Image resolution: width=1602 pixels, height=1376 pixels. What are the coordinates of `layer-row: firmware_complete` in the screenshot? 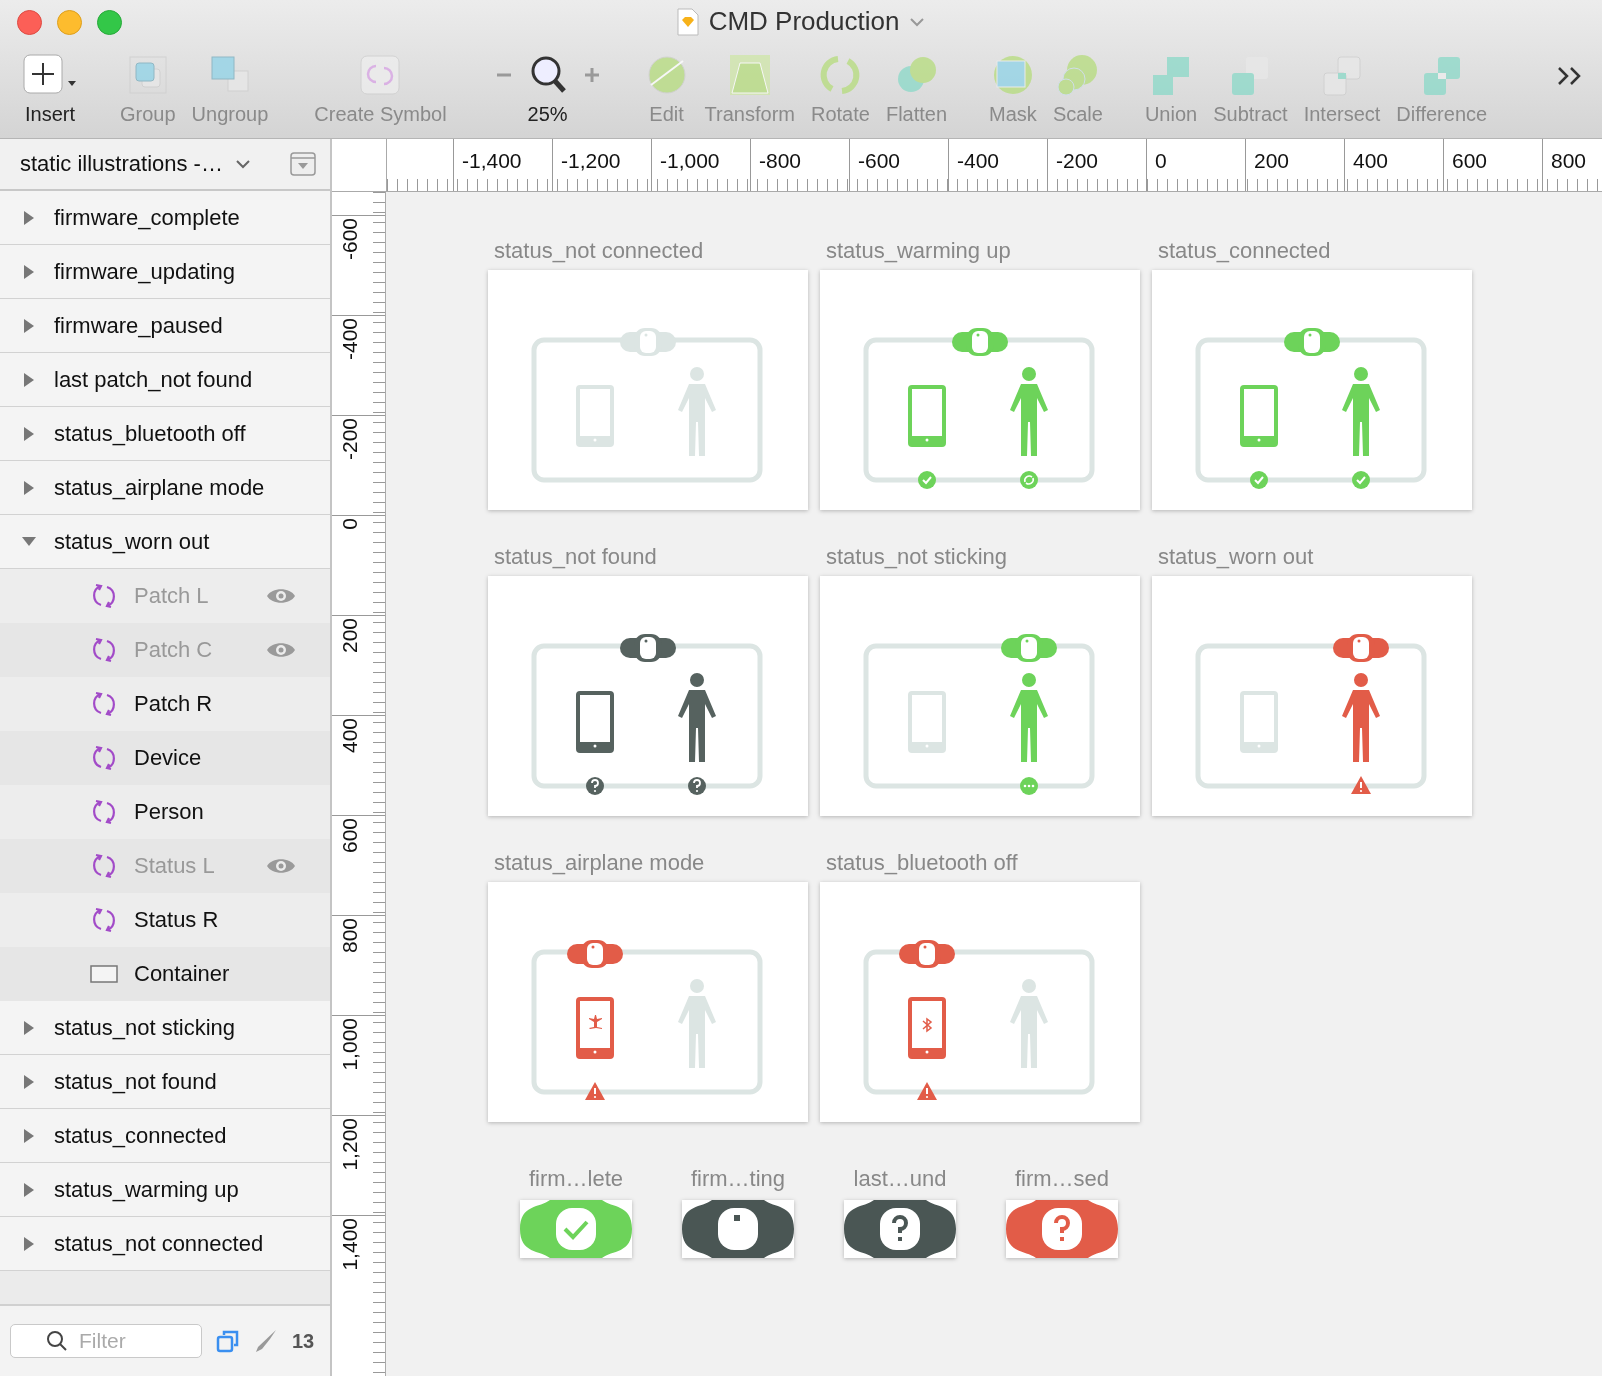 It's located at (165, 218).